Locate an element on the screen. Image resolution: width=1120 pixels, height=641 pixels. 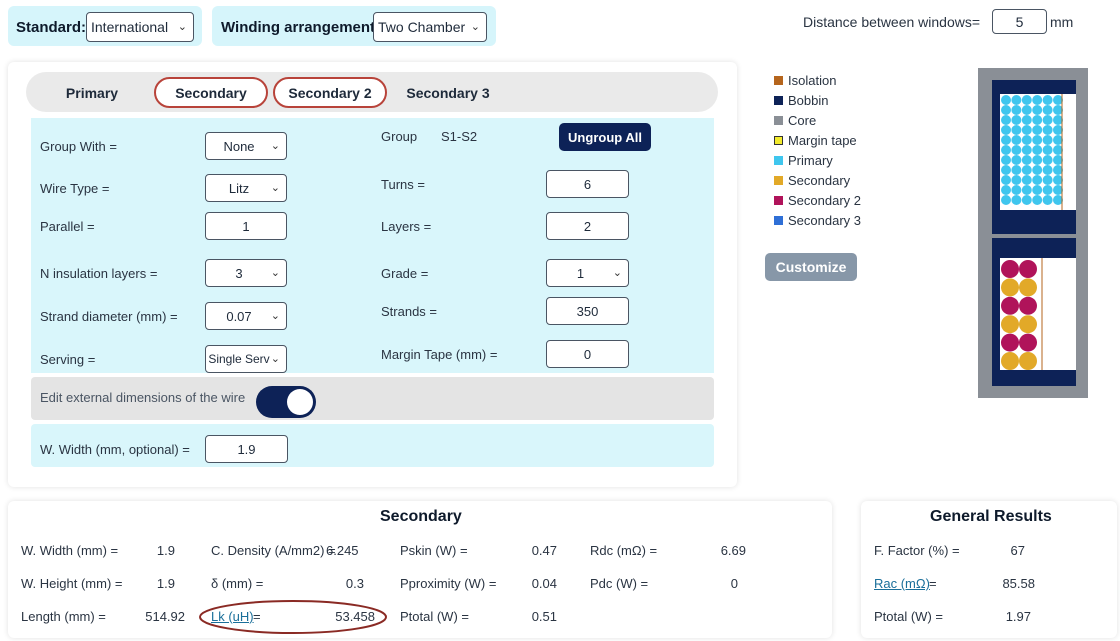
edit-external-toggle is located at coordinates (286, 402).